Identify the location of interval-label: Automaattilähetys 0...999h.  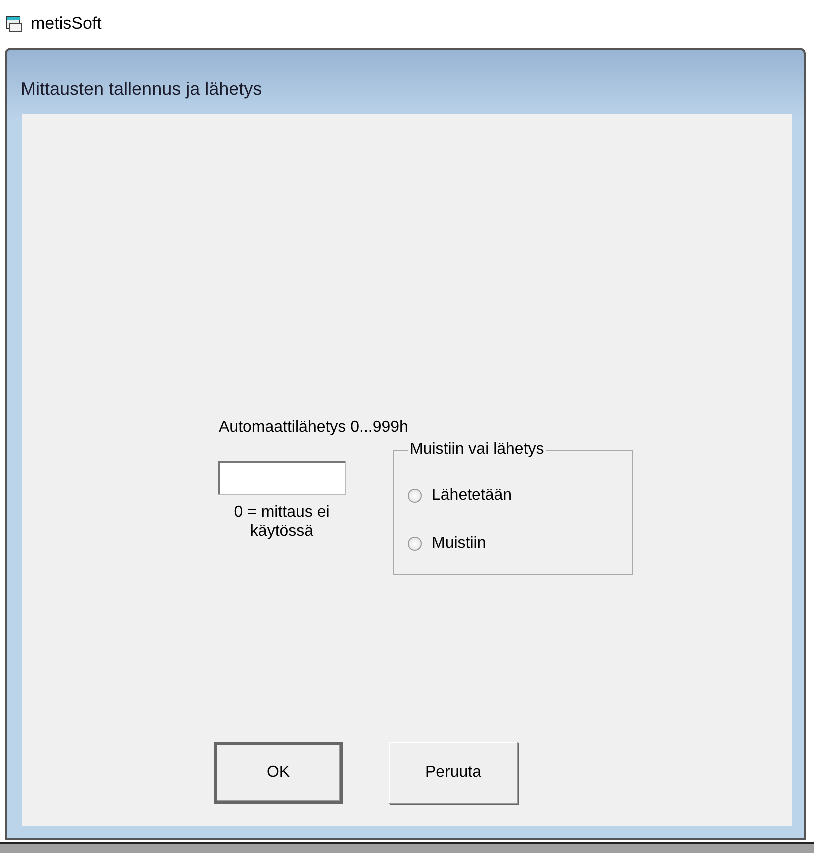
(314, 428).